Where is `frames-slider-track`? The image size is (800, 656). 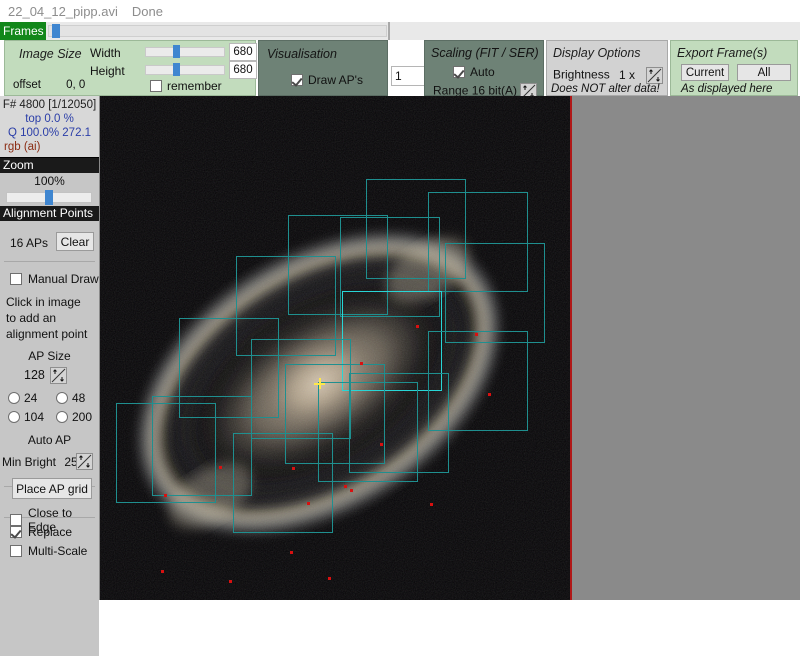 frames-slider-track is located at coordinates (217, 31).